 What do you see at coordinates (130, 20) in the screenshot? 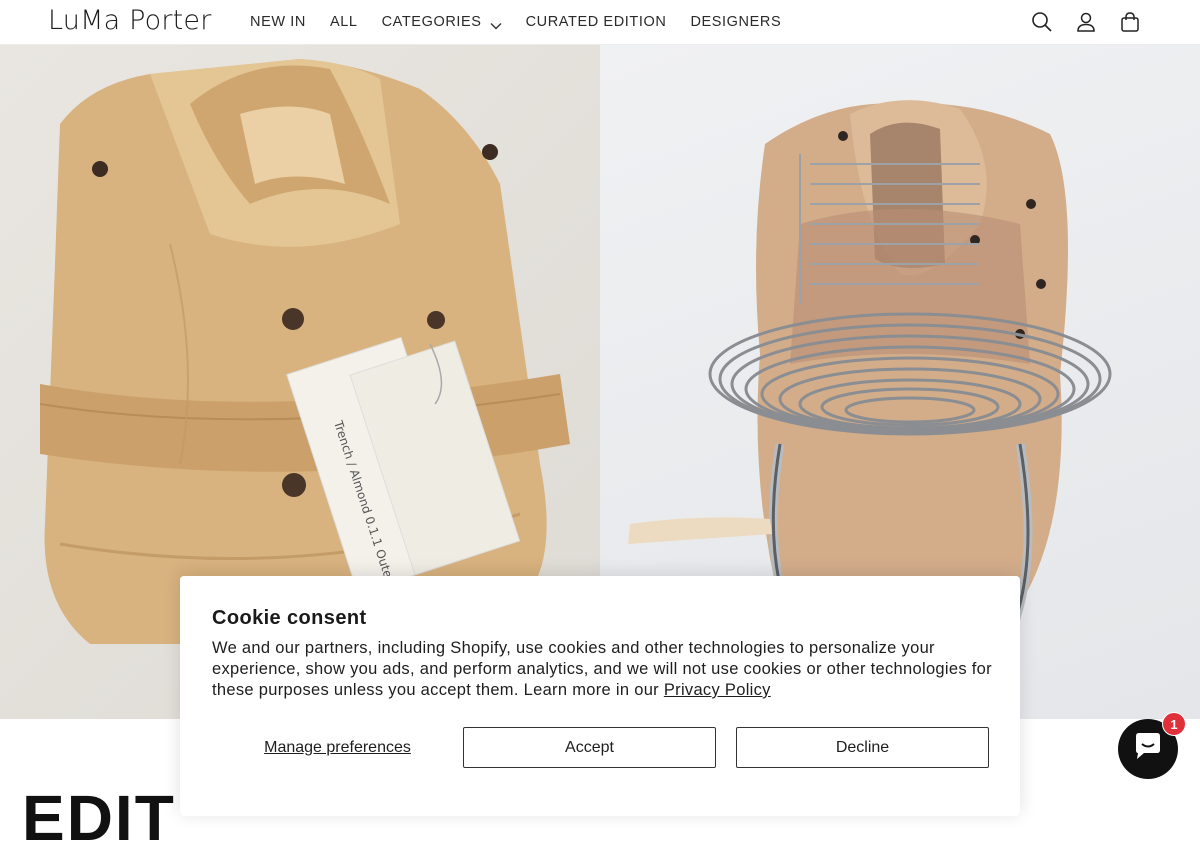
I see `site-logo: LuMa Porter` at bounding box center [130, 20].